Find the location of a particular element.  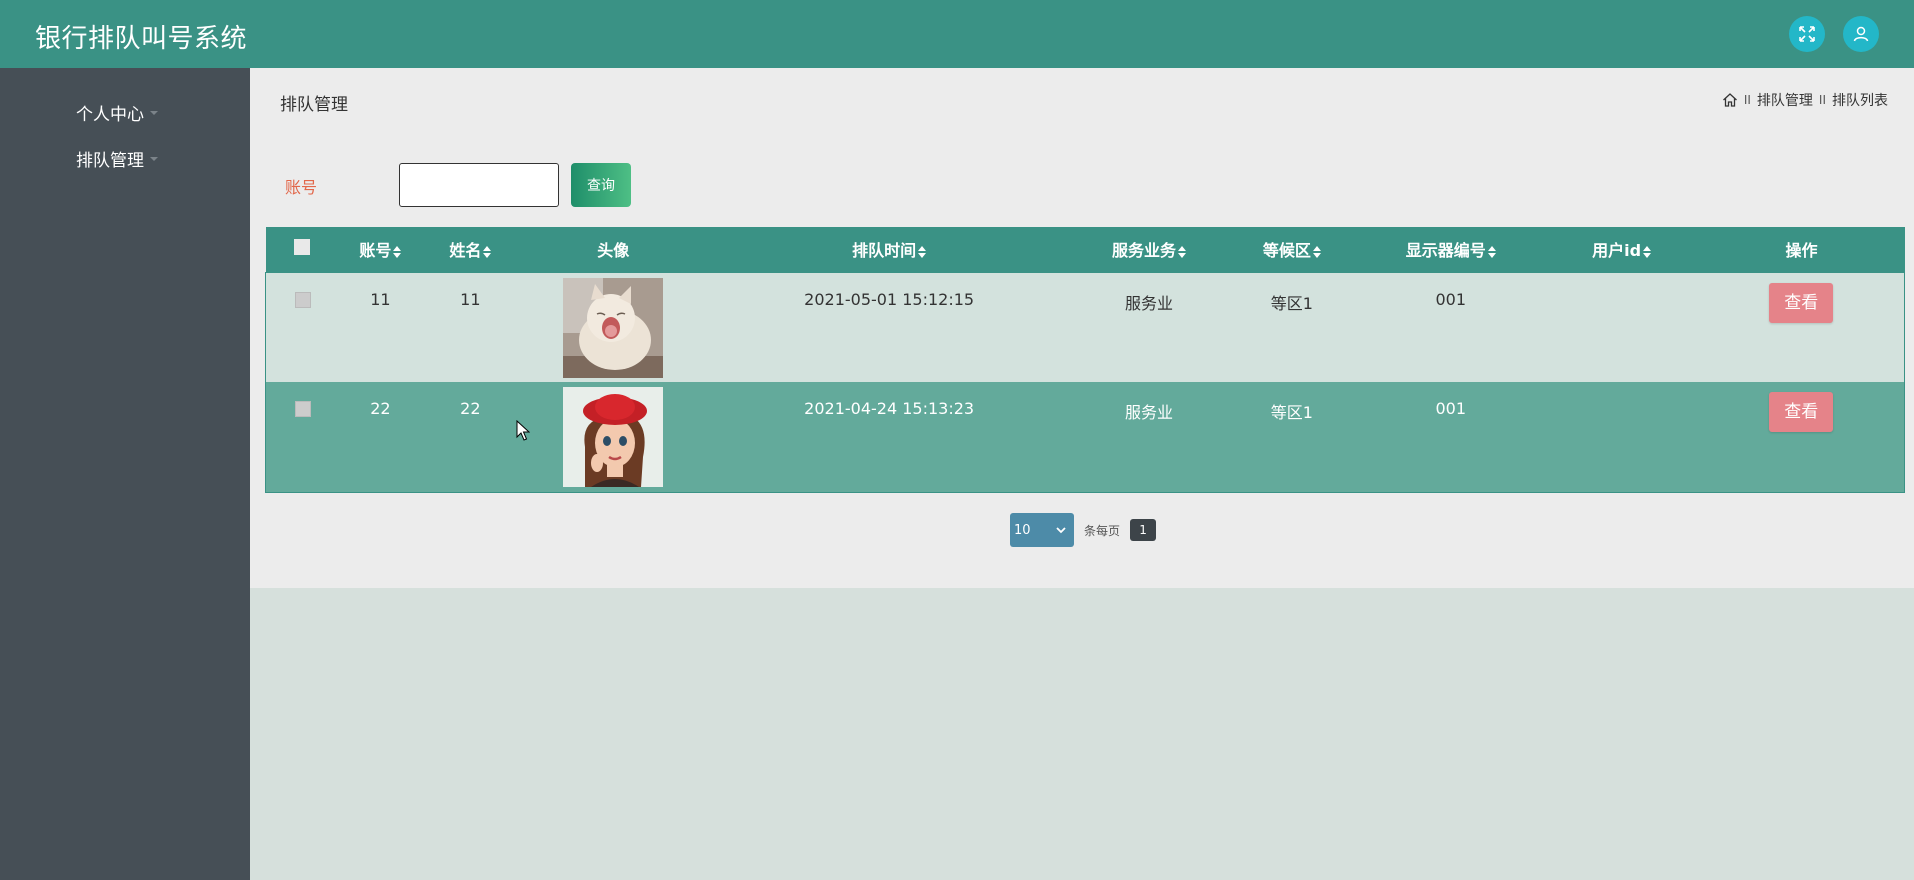

page-number-button: 1 is located at coordinates (1143, 530).